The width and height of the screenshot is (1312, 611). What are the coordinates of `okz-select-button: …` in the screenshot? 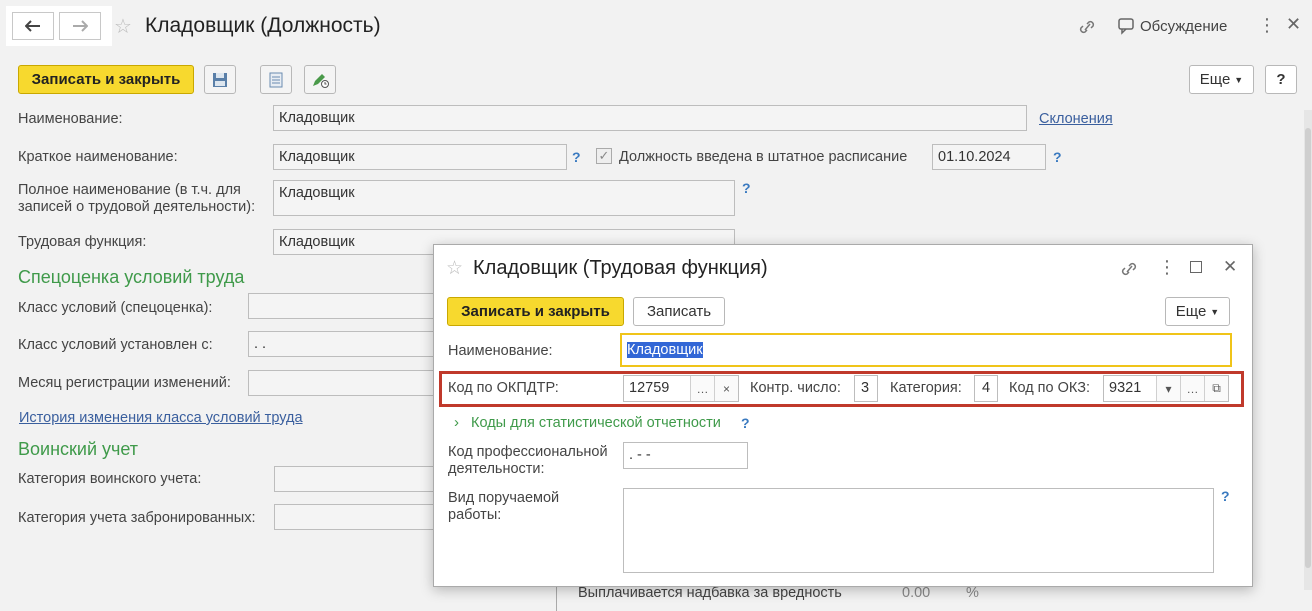 It's located at (1192, 388).